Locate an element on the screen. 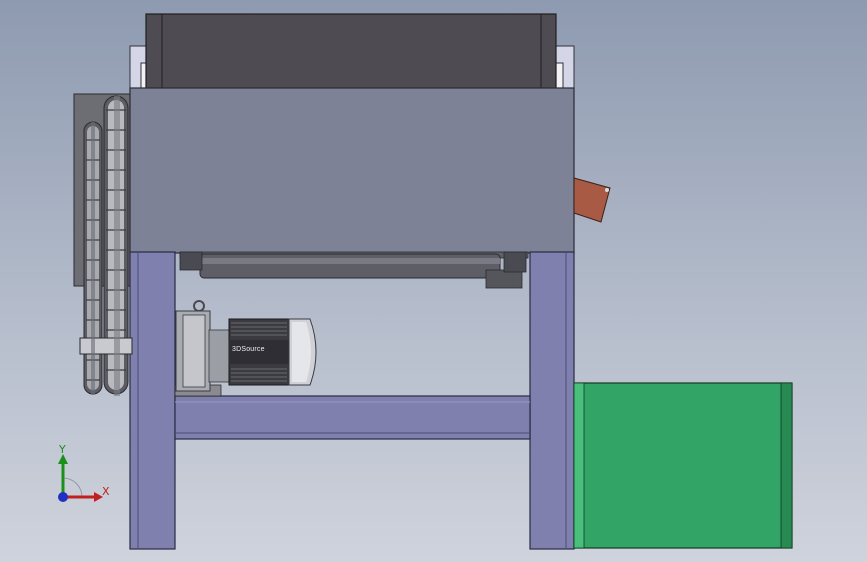  hopper is located at coordinates (352, 52).